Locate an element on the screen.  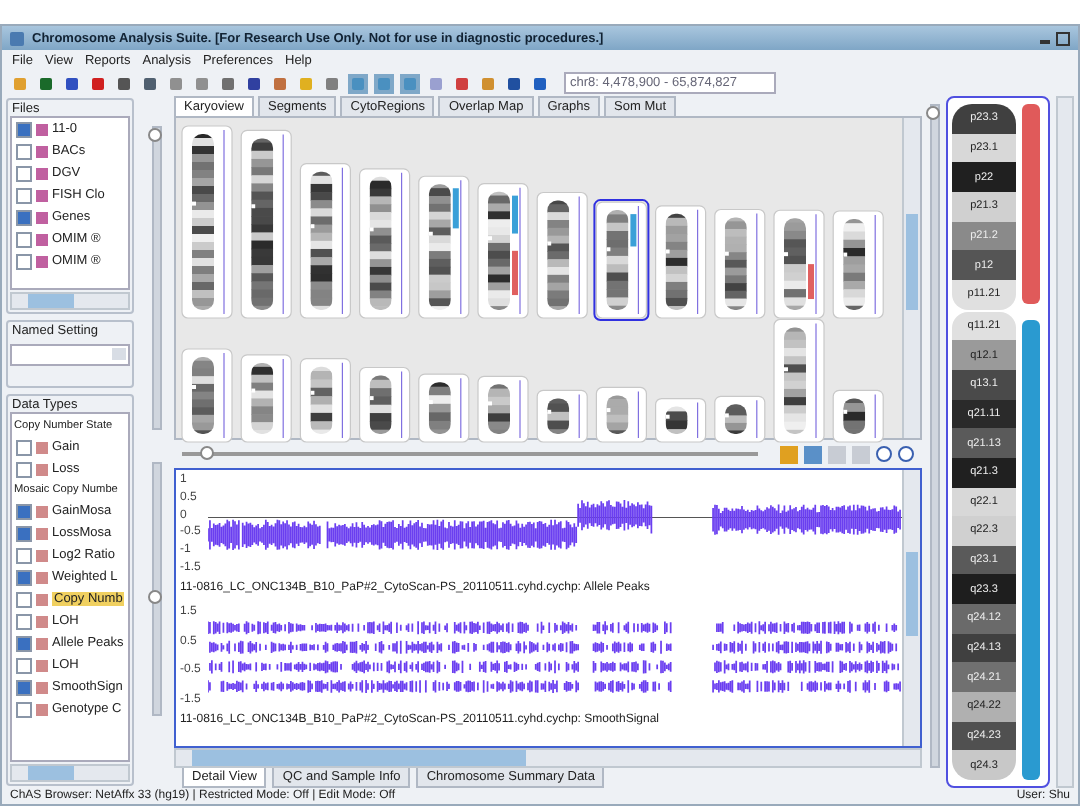
minimize-button is located at coordinates (1045, 41).